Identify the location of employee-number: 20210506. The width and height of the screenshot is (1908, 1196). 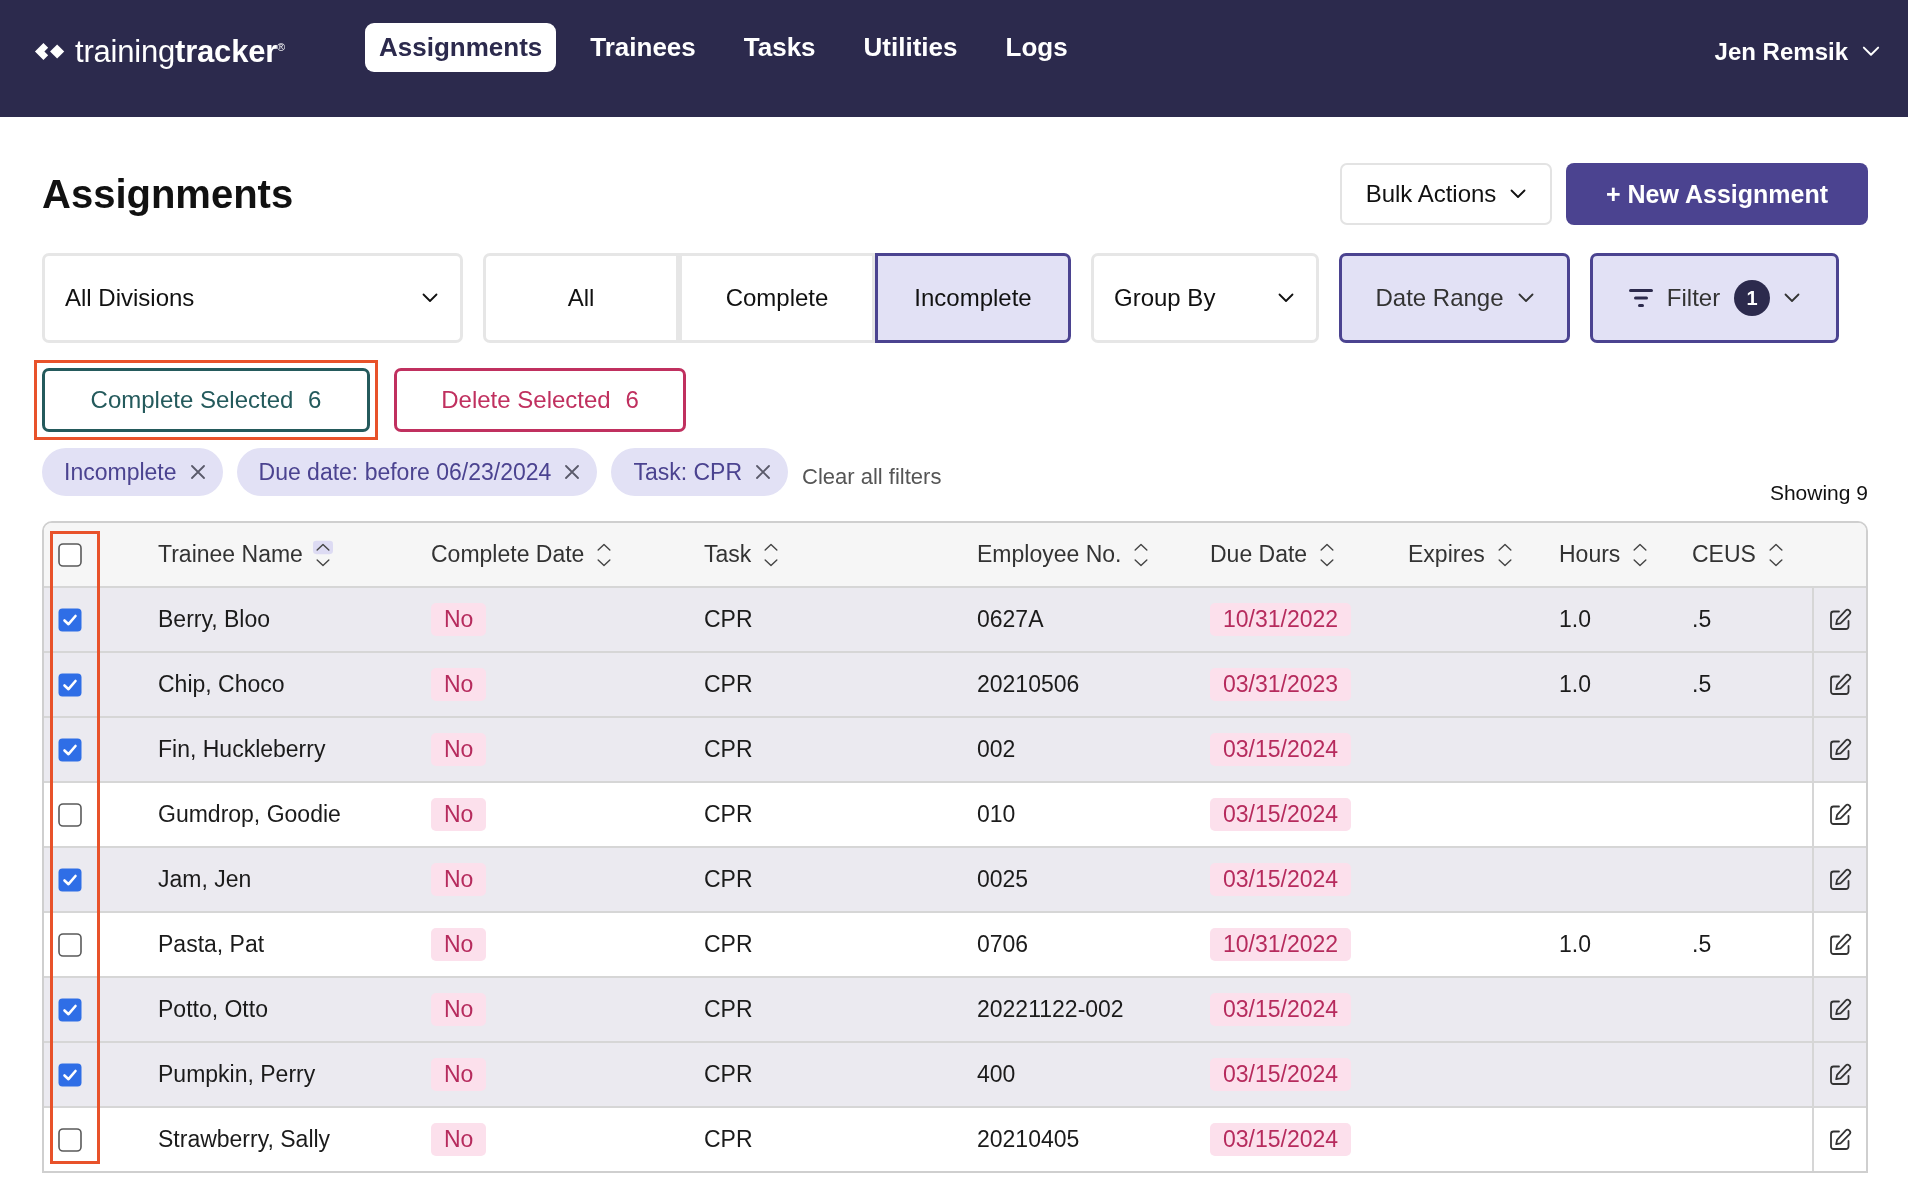
(1028, 684).